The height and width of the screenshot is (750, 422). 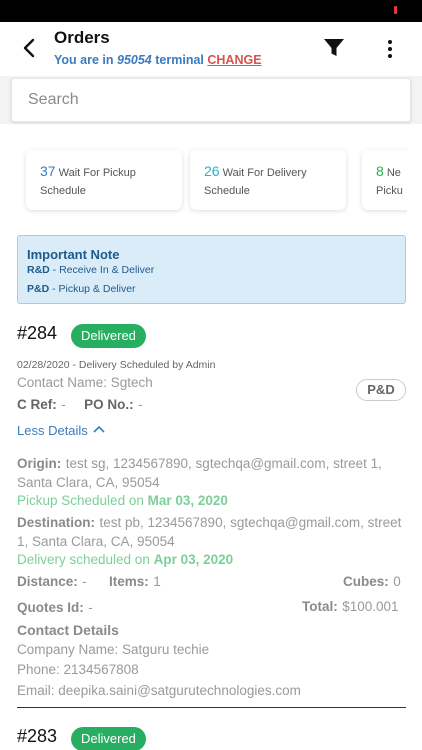 I want to click on status-bar, so click(x=211, y=11).